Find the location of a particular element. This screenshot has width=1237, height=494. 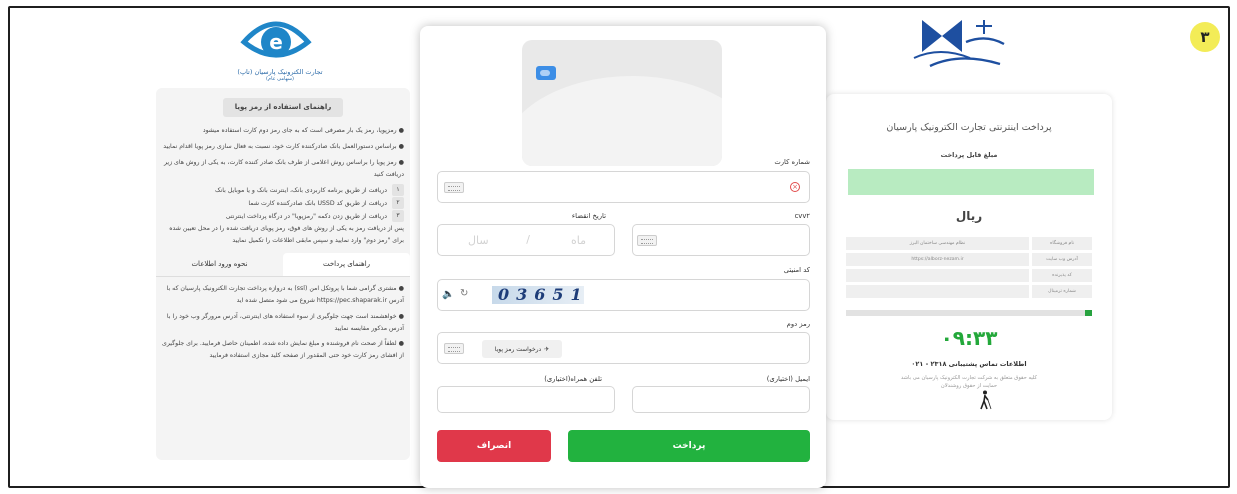

info-key: شماره ترمینال is located at coordinates (1062, 291).